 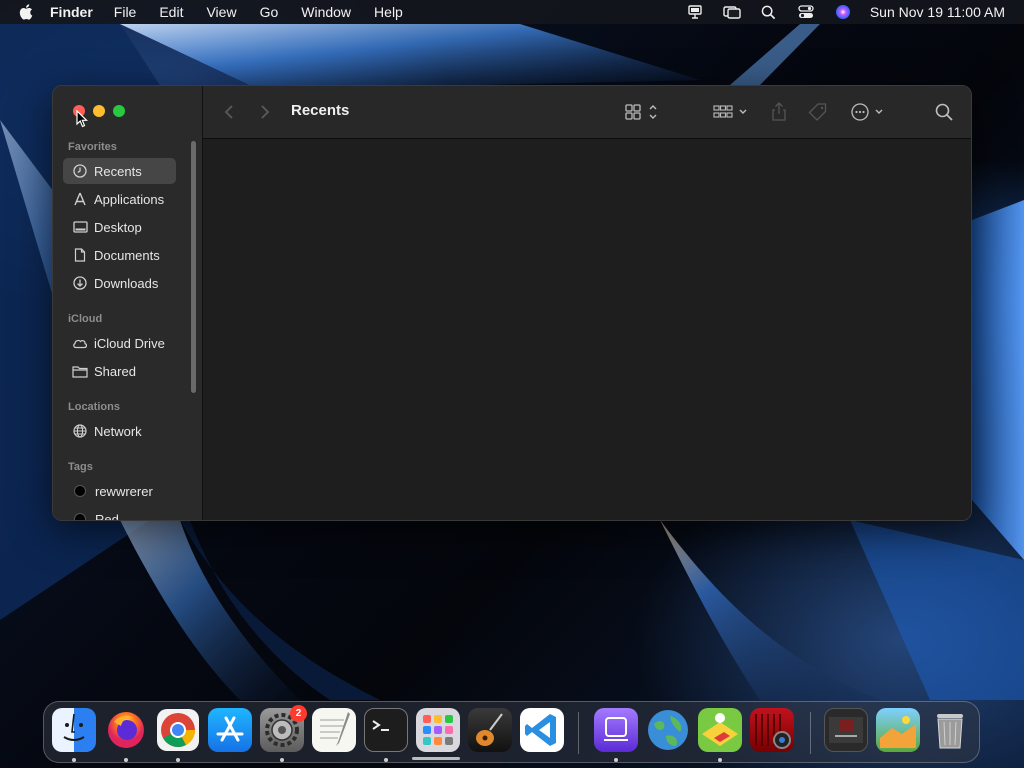 What do you see at coordinates (779, 112) in the screenshot?
I see `share-icon` at bounding box center [779, 112].